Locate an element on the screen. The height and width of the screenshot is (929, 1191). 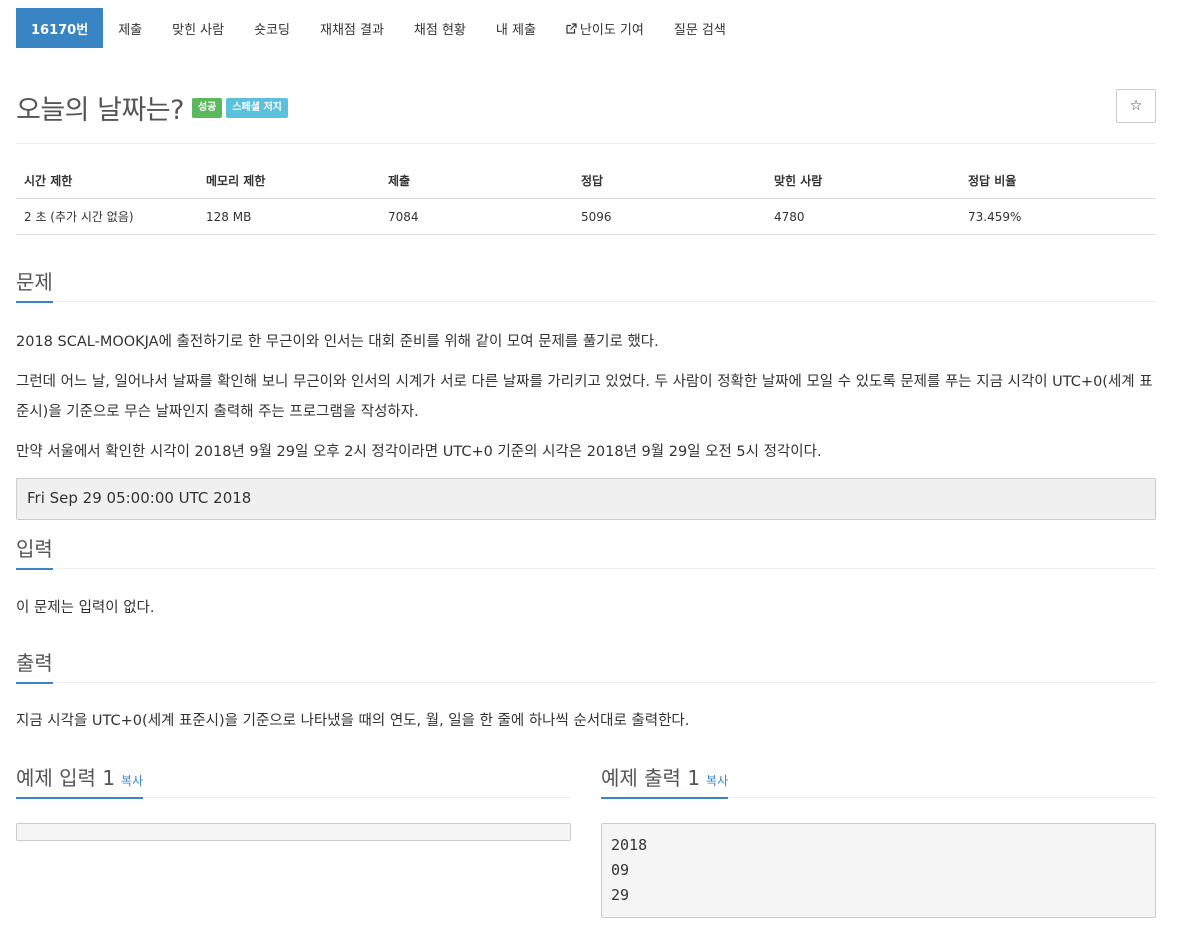
output-section-title: 출력 is located at coordinates (34, 665).